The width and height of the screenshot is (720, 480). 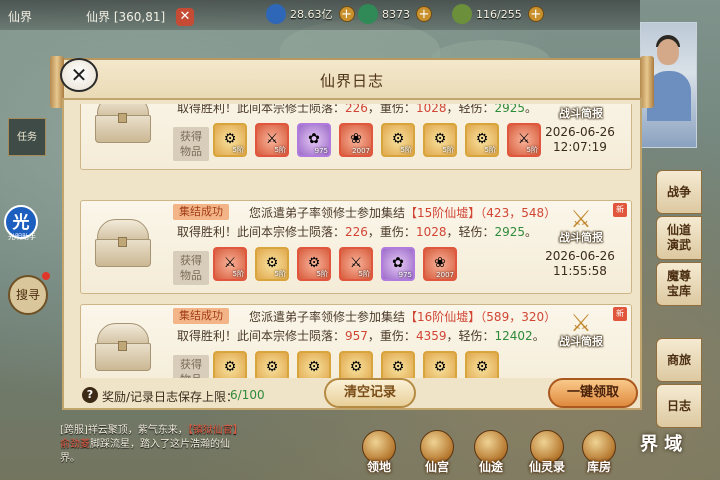 What do you see at coordinates (377, 140) in the screenshot?
I see `reward-items: ⚙ 5阶 ⚔ 5阶 ✿ 975 ❀ 2007 ⚙ 5阶 ⚙ 5阶 ⚙ 5阶 ⚔ 5阶` at bounding box center [377, 140].